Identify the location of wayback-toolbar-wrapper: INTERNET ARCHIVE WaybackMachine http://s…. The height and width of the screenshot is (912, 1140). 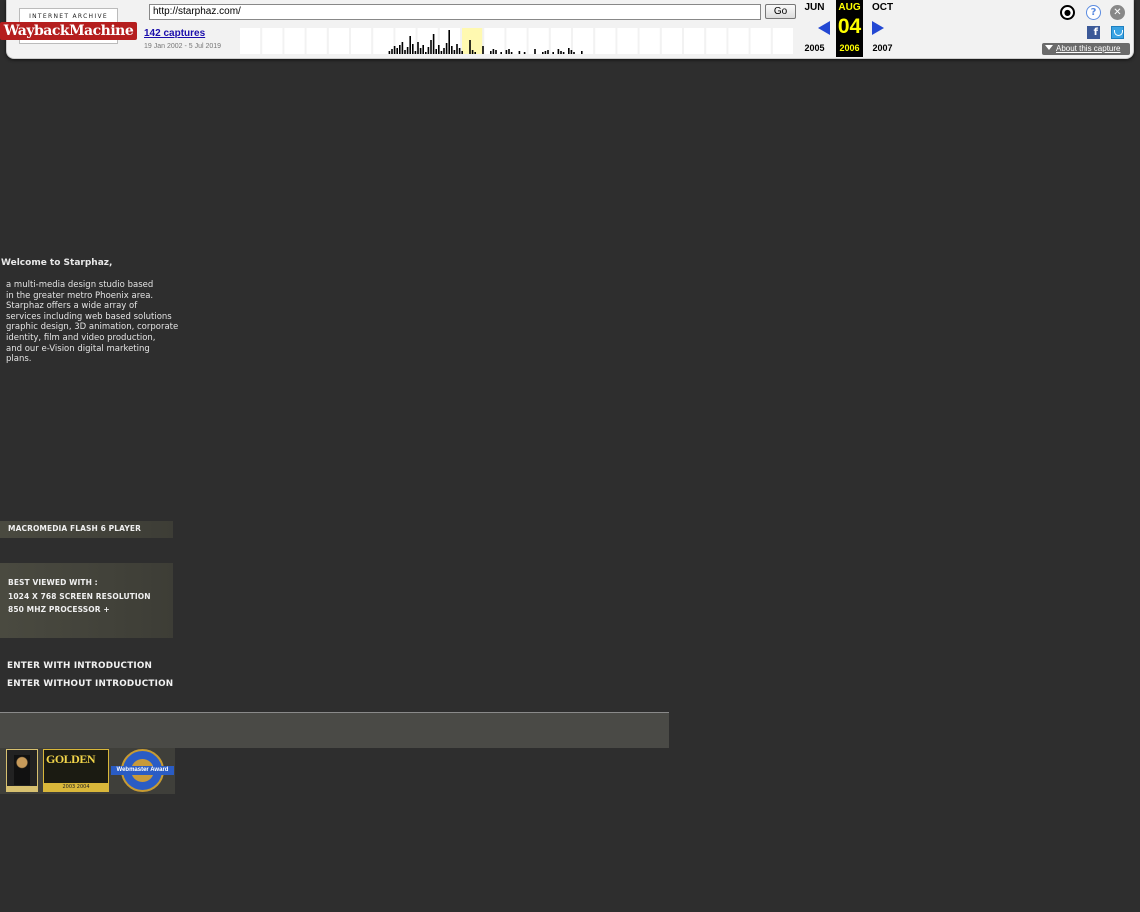
(570, 31).